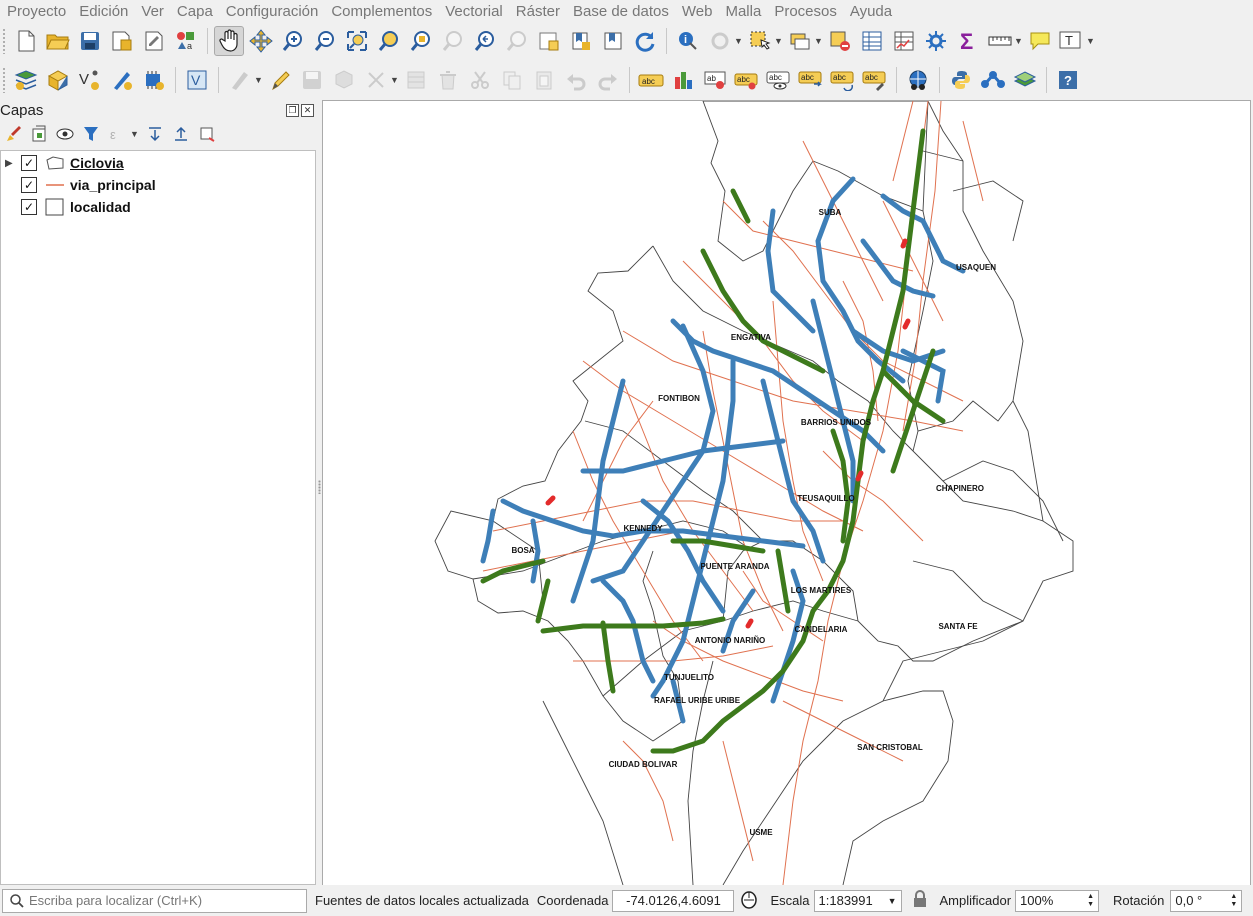 Image resolution: width=1253 pixels, height=916 pixels. What do you see at coordinates (840, 41) in the screenshot?
I see `deselect-features-icon` at bounding box center [840, 41].